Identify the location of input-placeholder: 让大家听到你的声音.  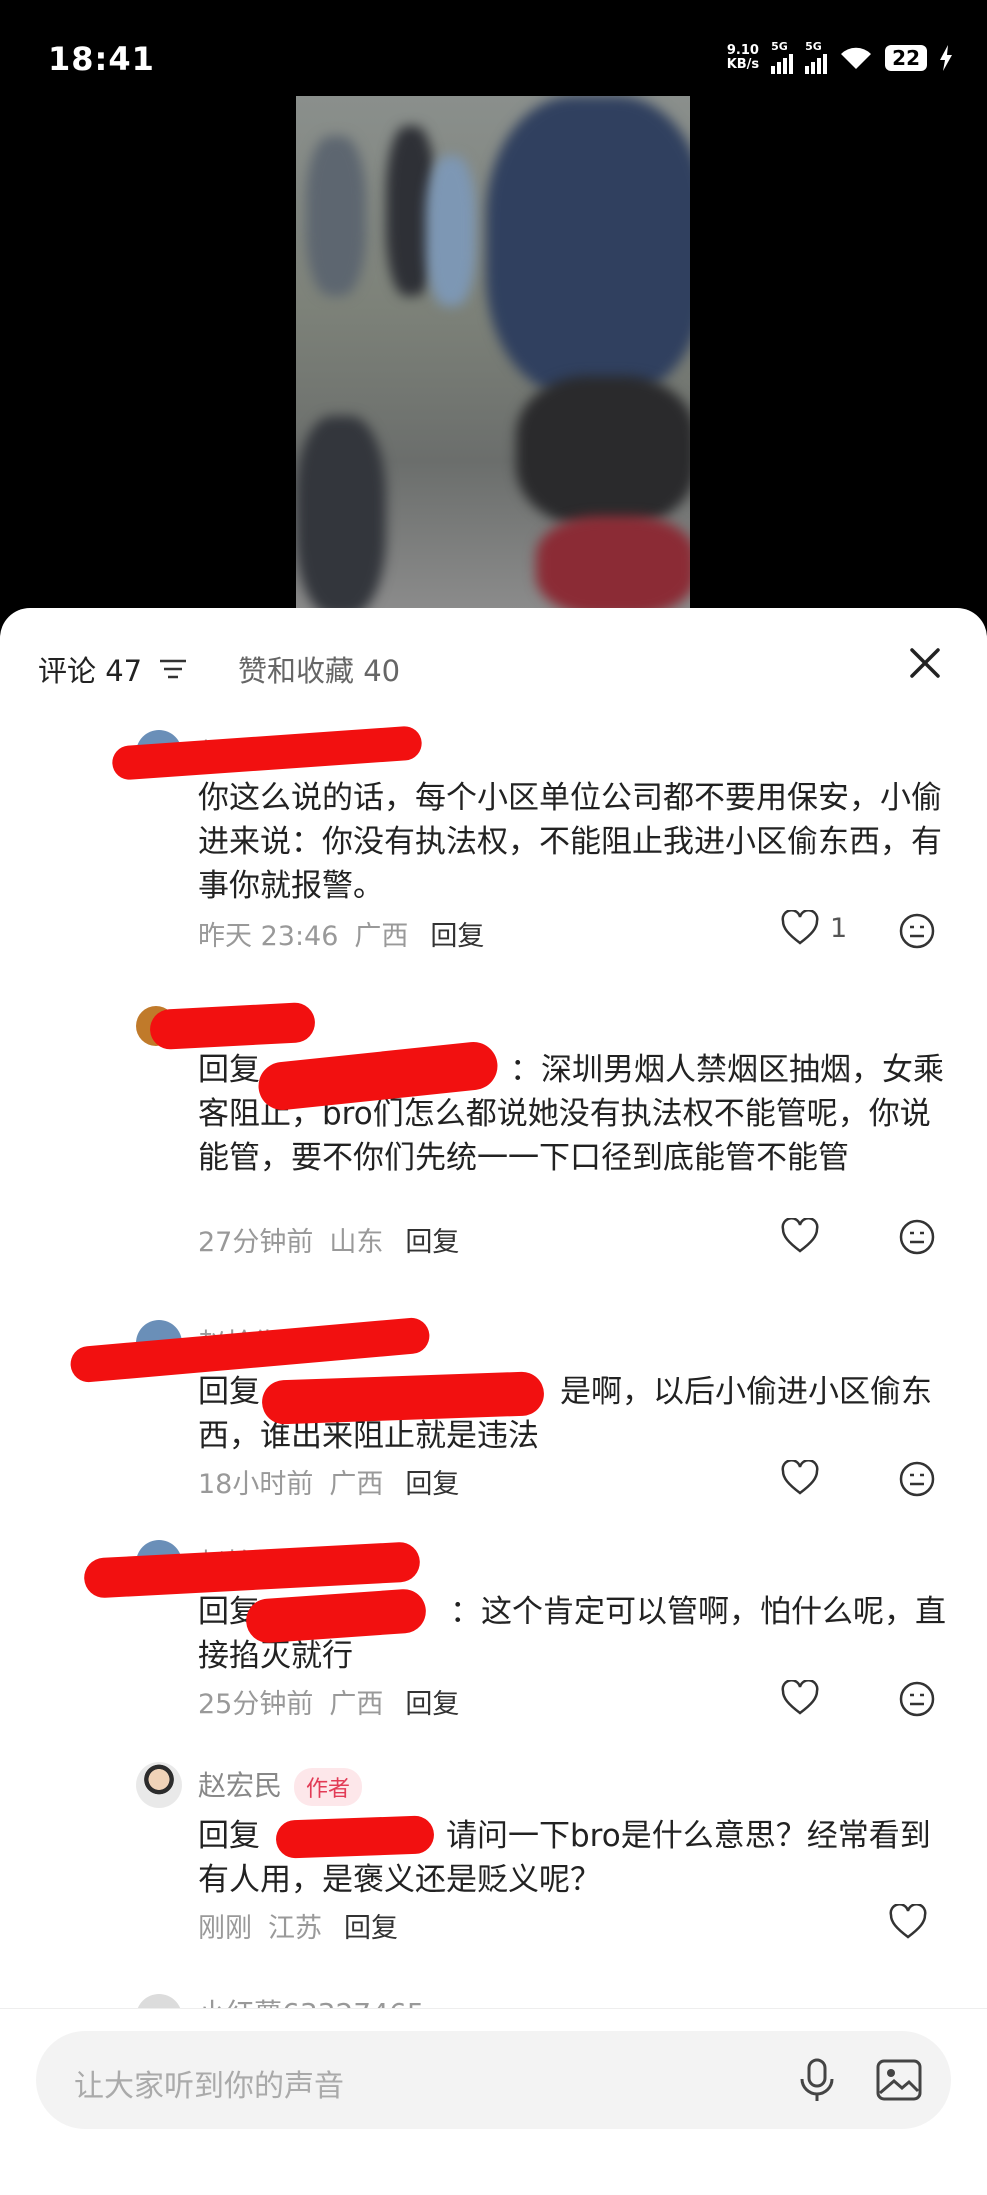
(209, 2086).